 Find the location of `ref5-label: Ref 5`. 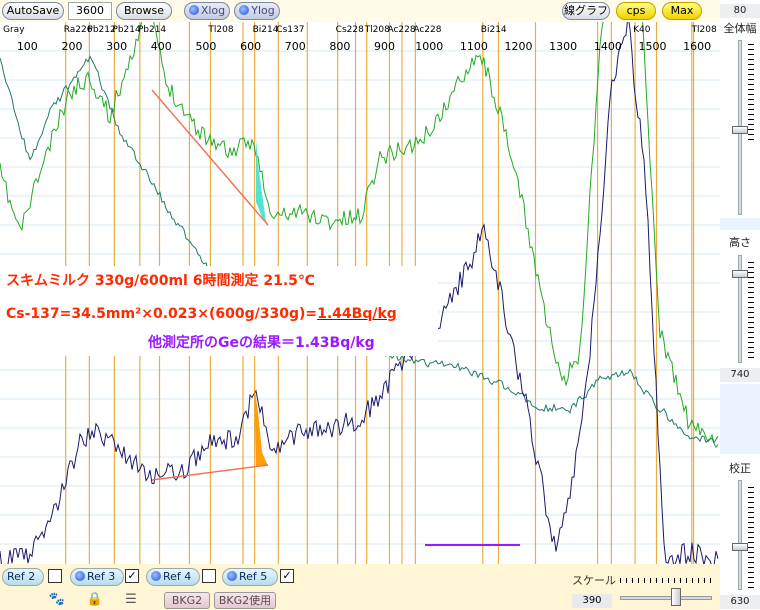

ref5-label: Ref 5 is located at coordinates (253, 576).